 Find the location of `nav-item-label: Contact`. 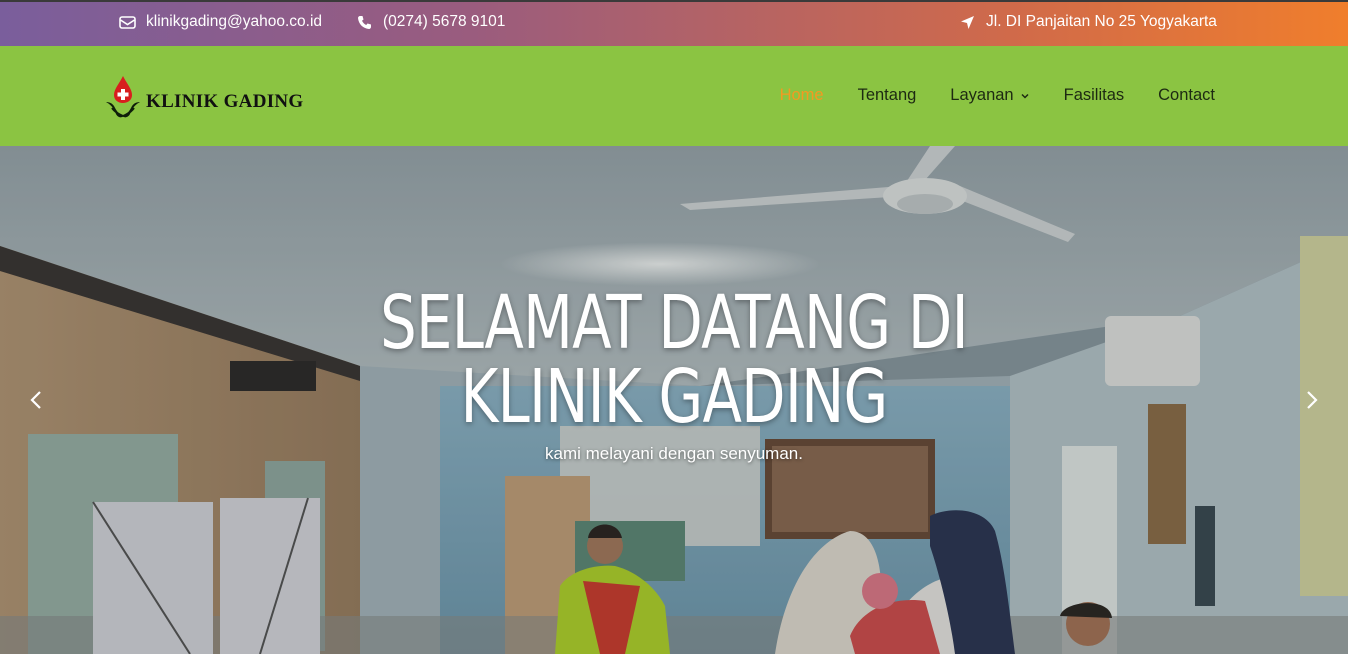

nav-item-label: Contact is located at coordinates (1186, 95).